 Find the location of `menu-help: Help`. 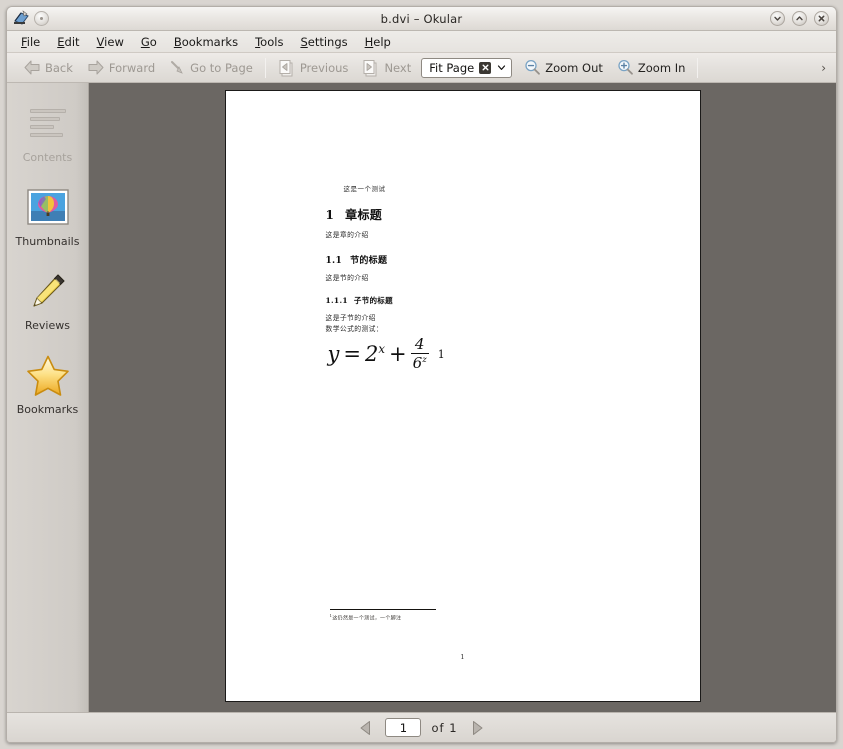

menu-help: Help is located at coordinates (378, 42).